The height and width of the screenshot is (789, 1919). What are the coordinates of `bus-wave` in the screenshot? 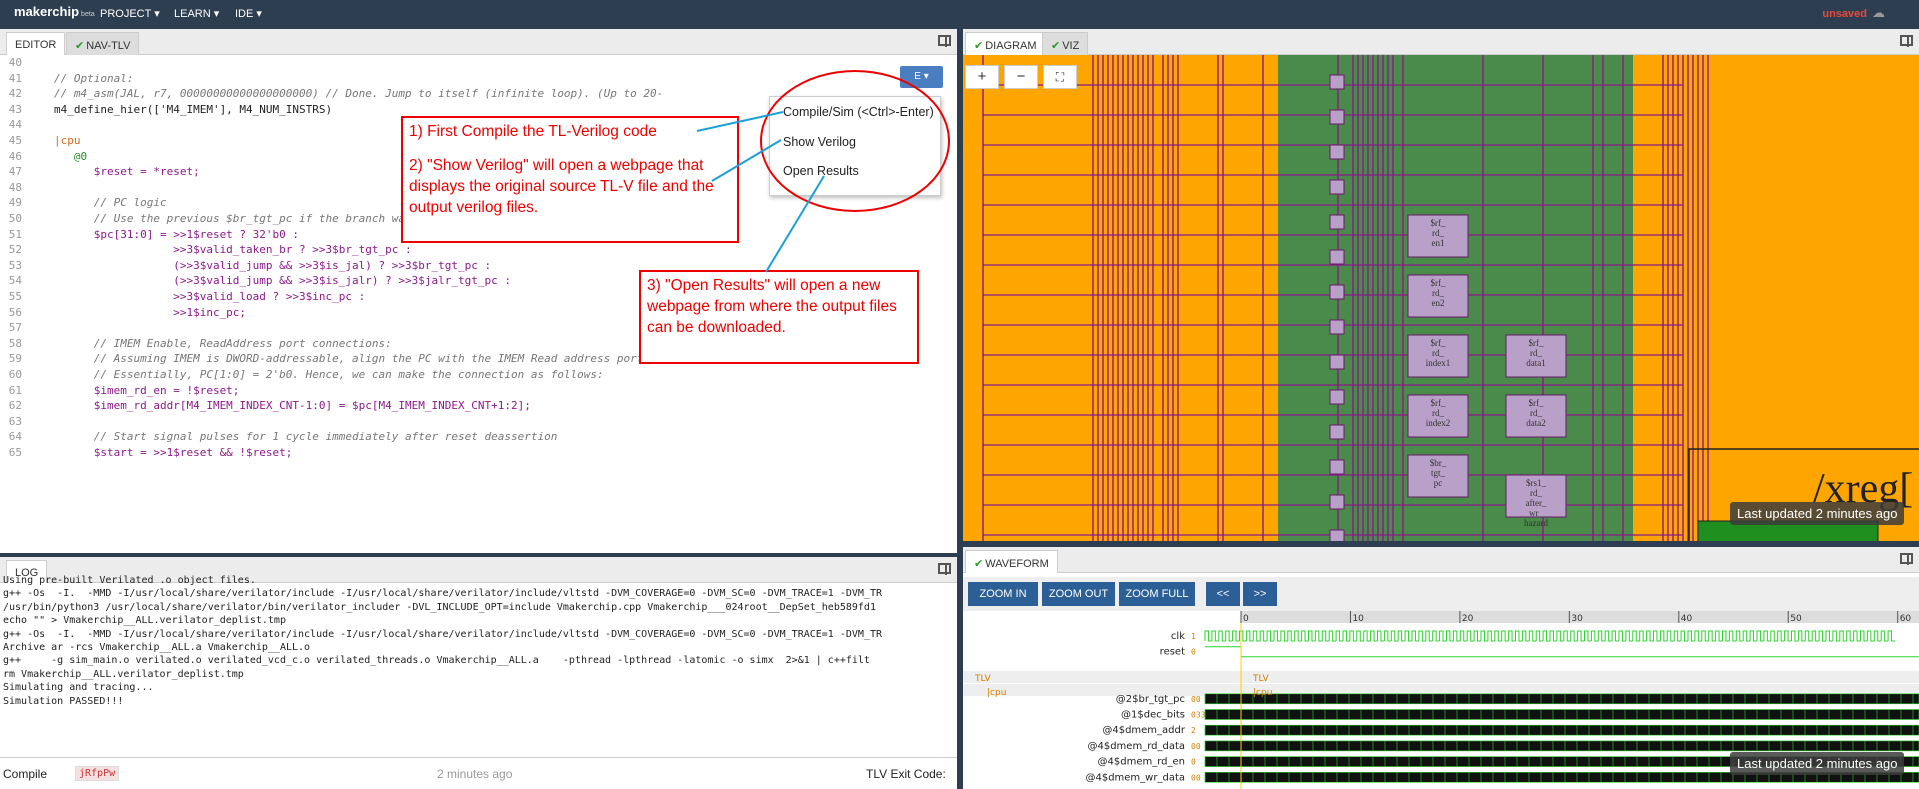 It's located at (1561, 746).